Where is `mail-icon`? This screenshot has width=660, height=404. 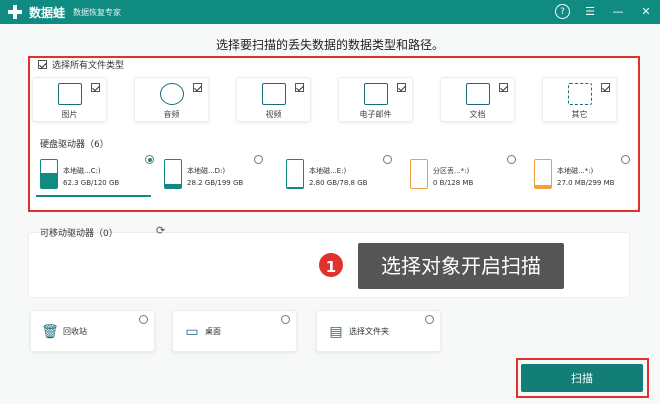
mail-icon is located at coordinates (376, 94).